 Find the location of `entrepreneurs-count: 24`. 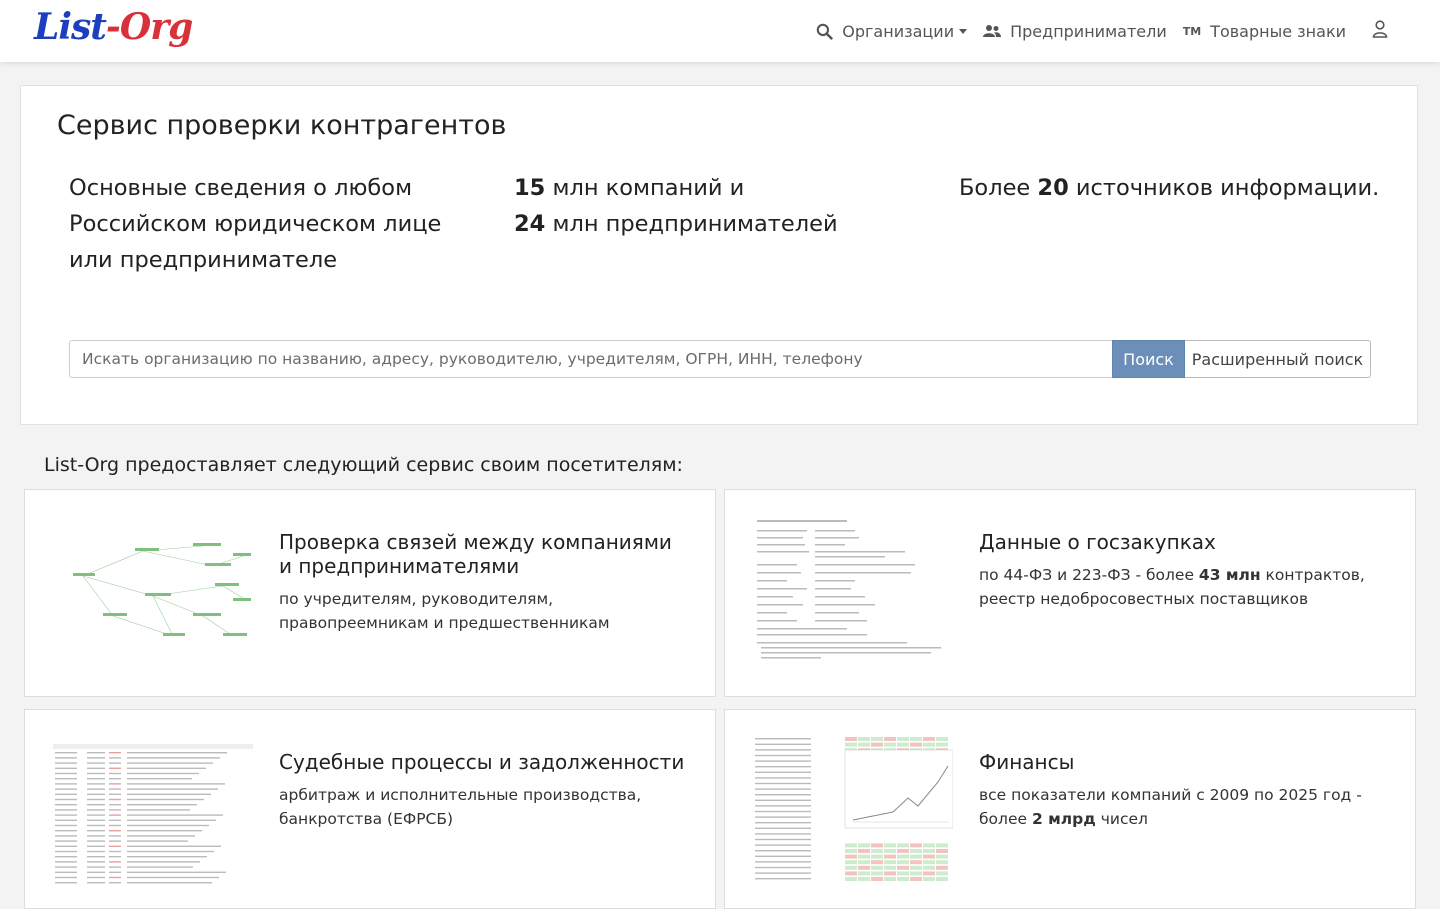

entrepreneurs-count: 24 is located at coordinates (530, 224).